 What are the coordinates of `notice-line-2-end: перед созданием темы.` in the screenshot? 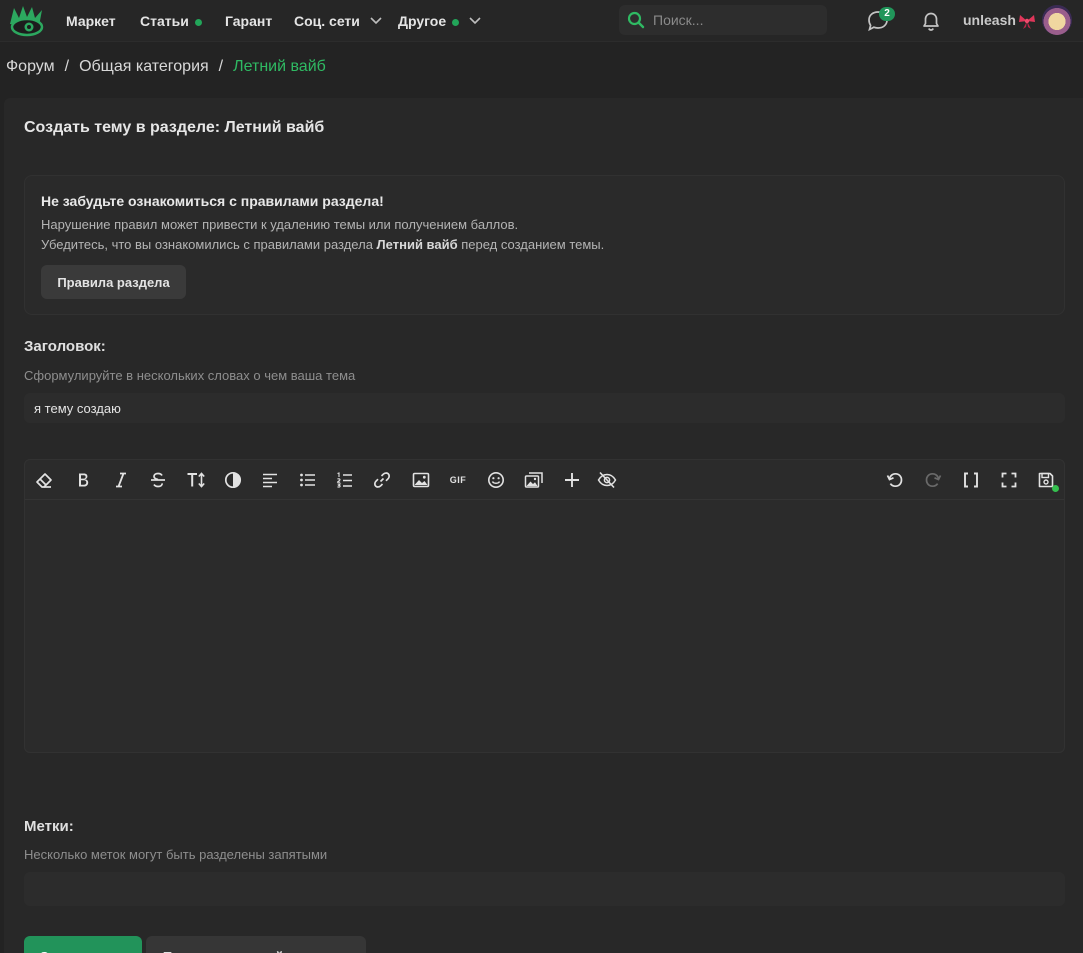 It's located at (531, 244).